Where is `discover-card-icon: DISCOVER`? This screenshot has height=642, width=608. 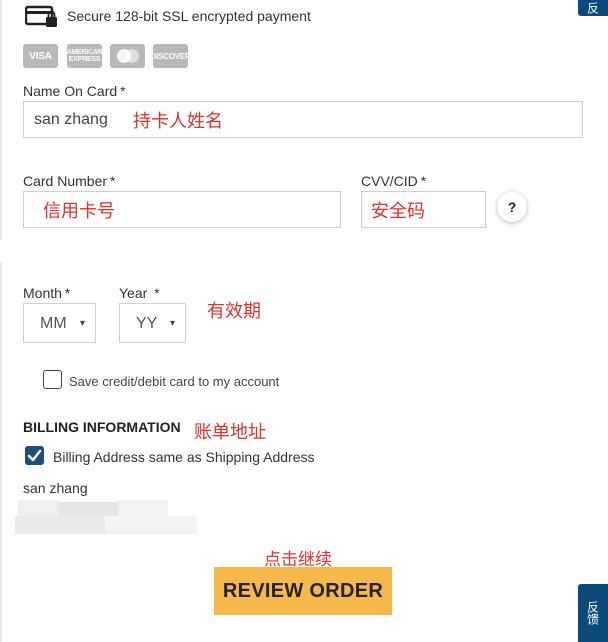 discover-card-icon: DISCOVER is located at coordinates (170, 56).